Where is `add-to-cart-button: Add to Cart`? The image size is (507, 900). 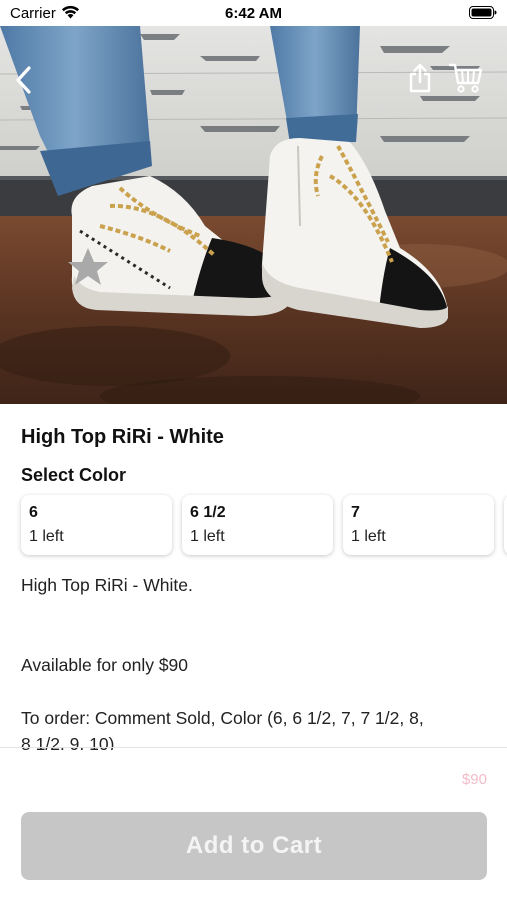
add-to-cart-button: Add to Cart is located at coordinates (254, 846).